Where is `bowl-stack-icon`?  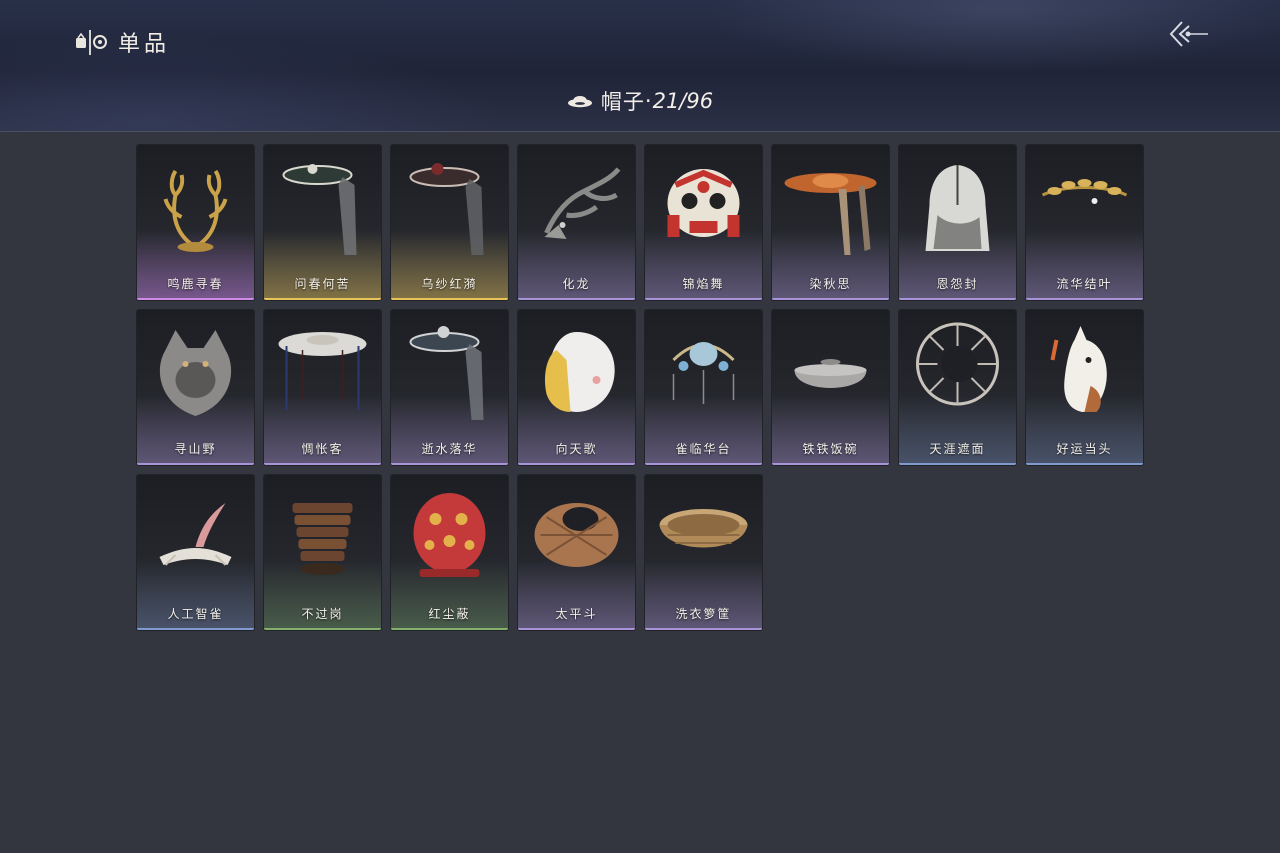
bowl-stack-icon is located at coordinates (322, 535).